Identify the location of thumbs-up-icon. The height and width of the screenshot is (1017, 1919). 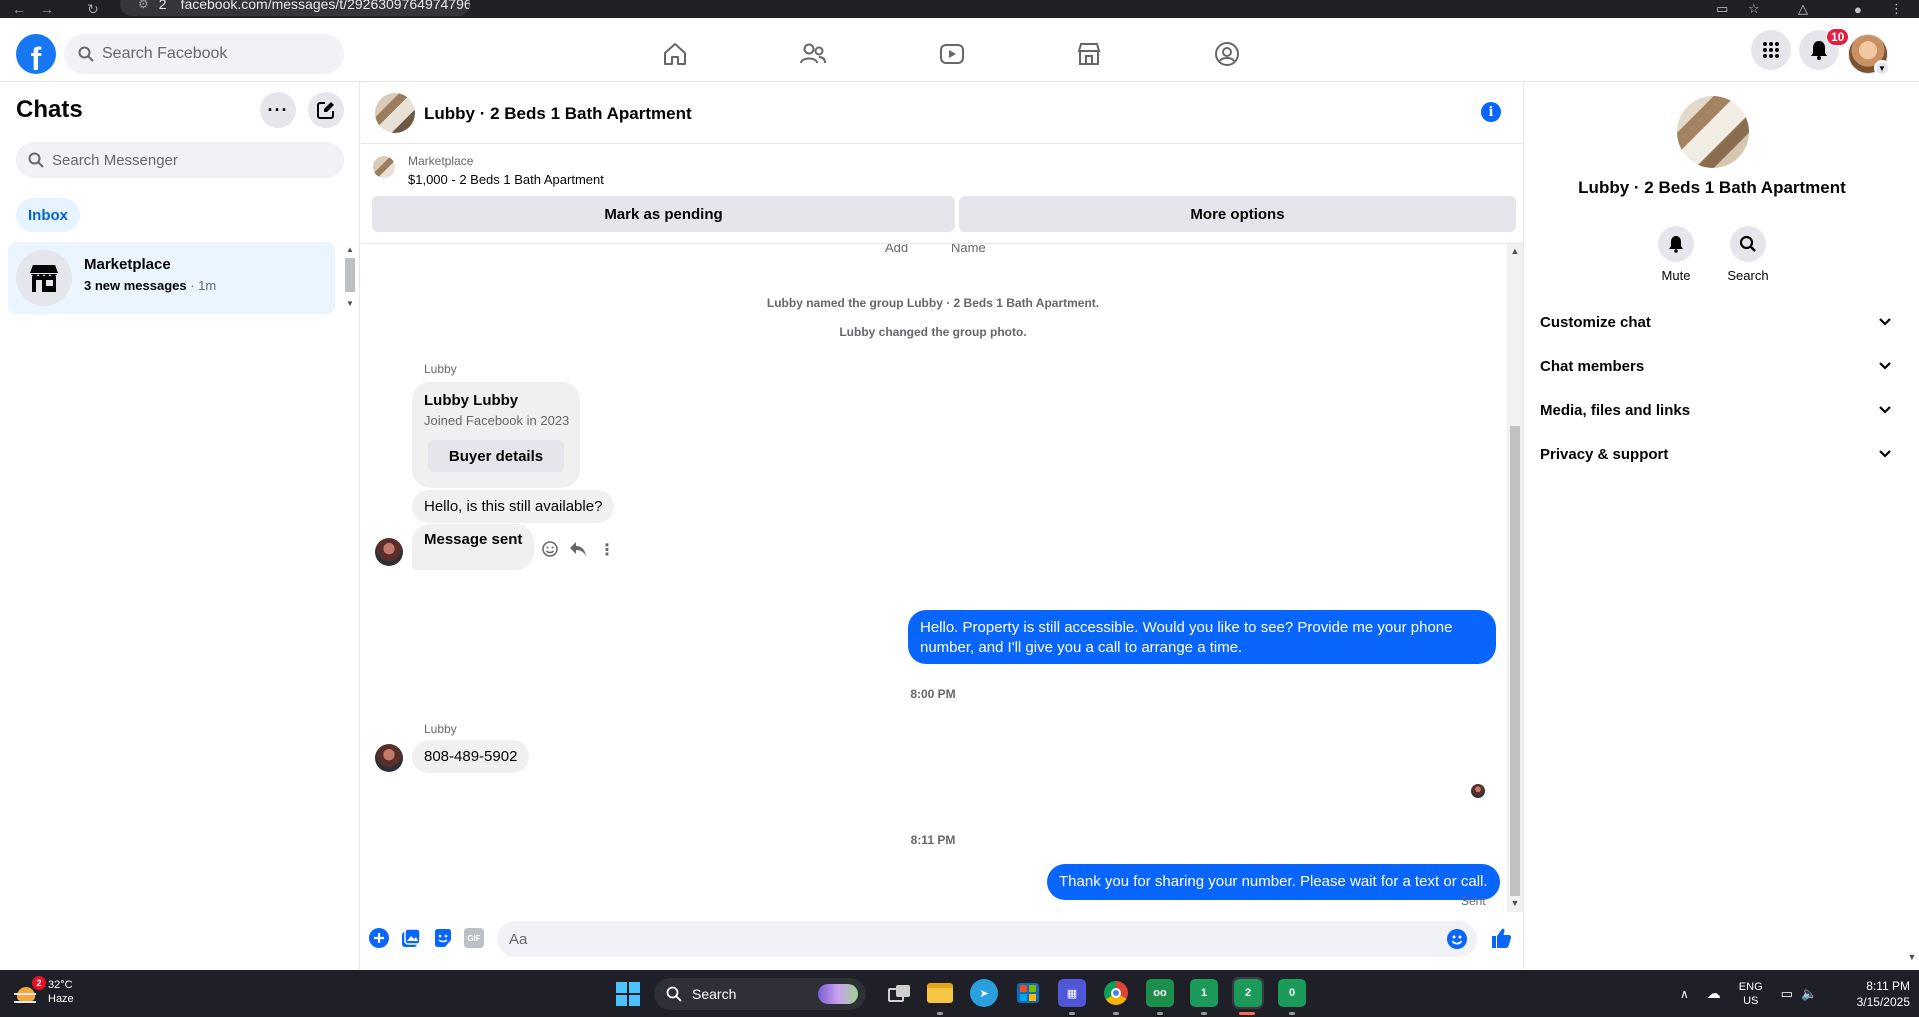
(1502, 938).